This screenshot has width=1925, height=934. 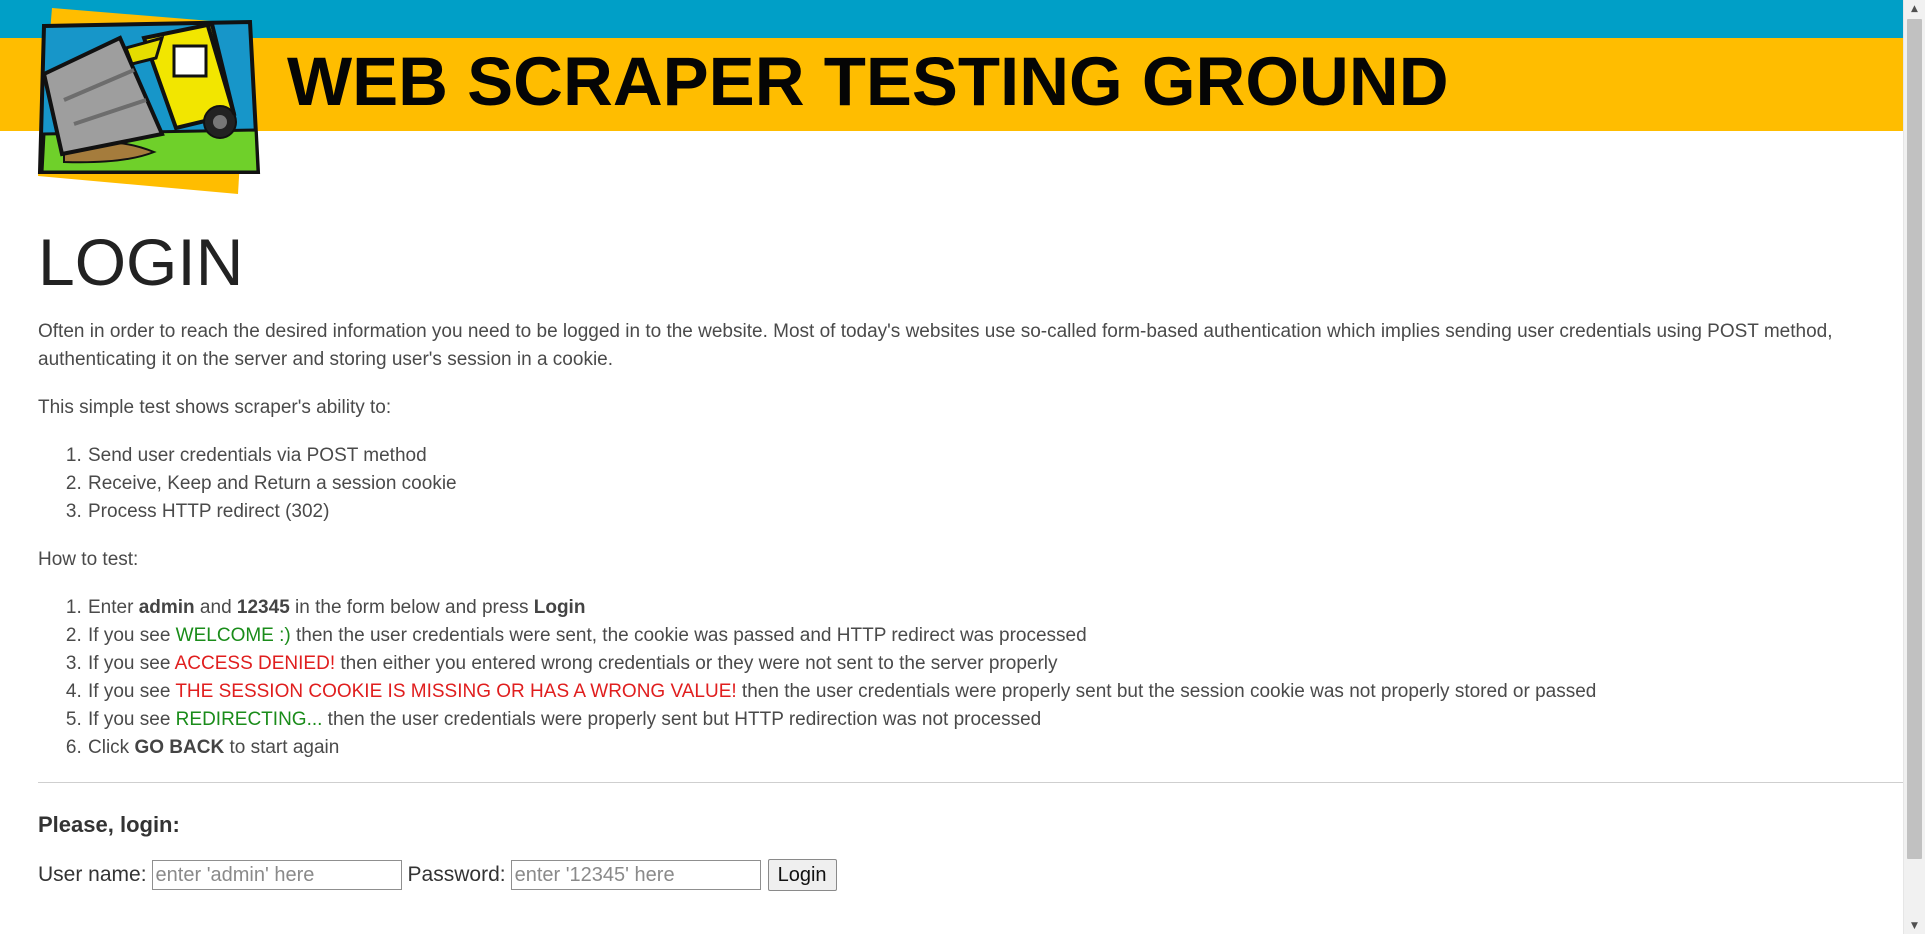 What do you see at coordinates (970, 875) in the screenshot?
I see `login-form: User name: Password: Login` at bounding box center [970, 875].